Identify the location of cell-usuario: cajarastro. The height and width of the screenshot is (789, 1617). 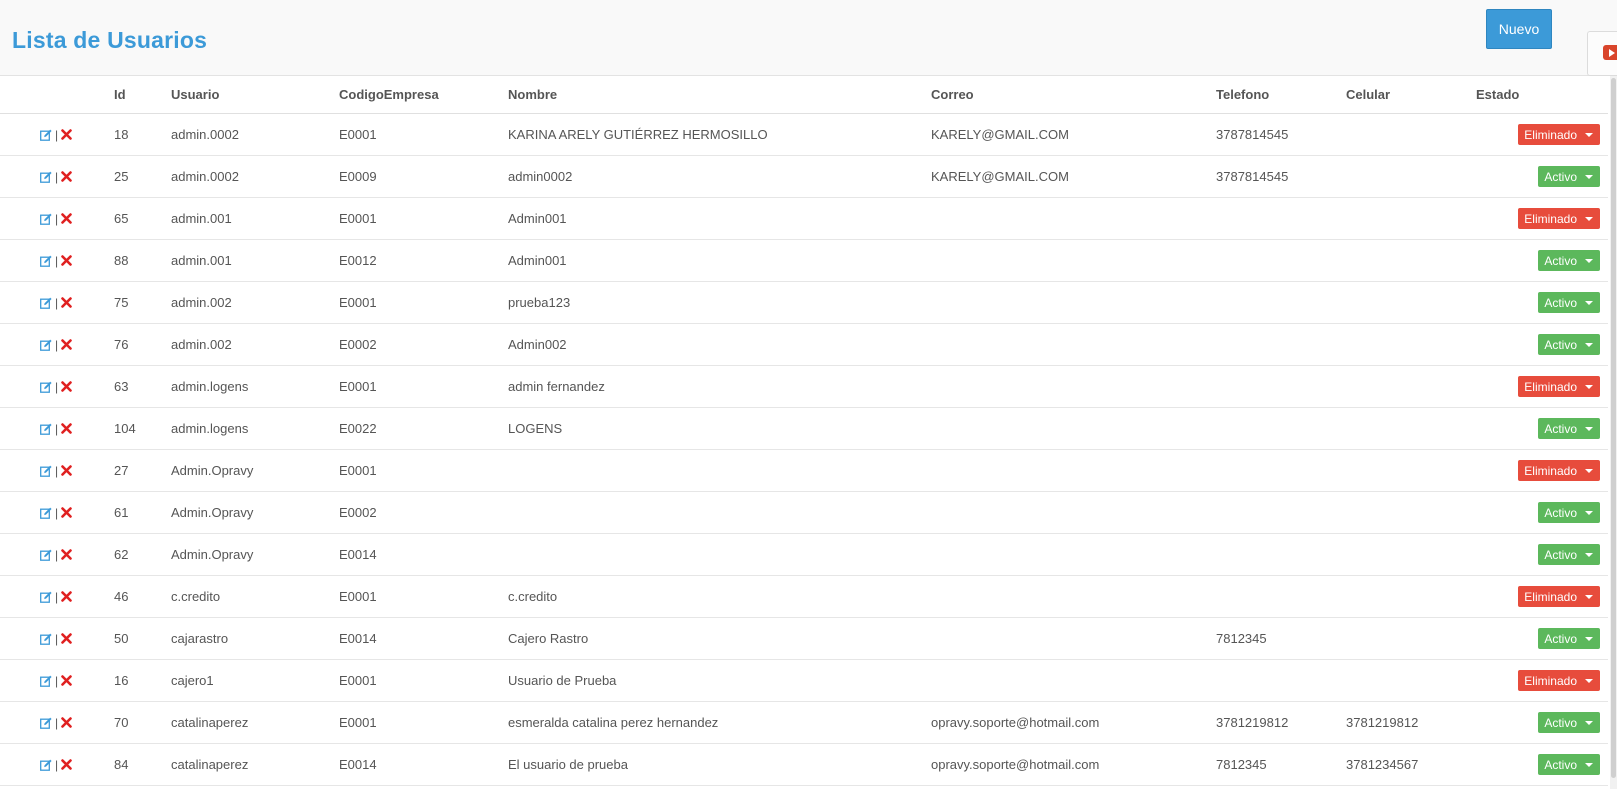
(200, 638).